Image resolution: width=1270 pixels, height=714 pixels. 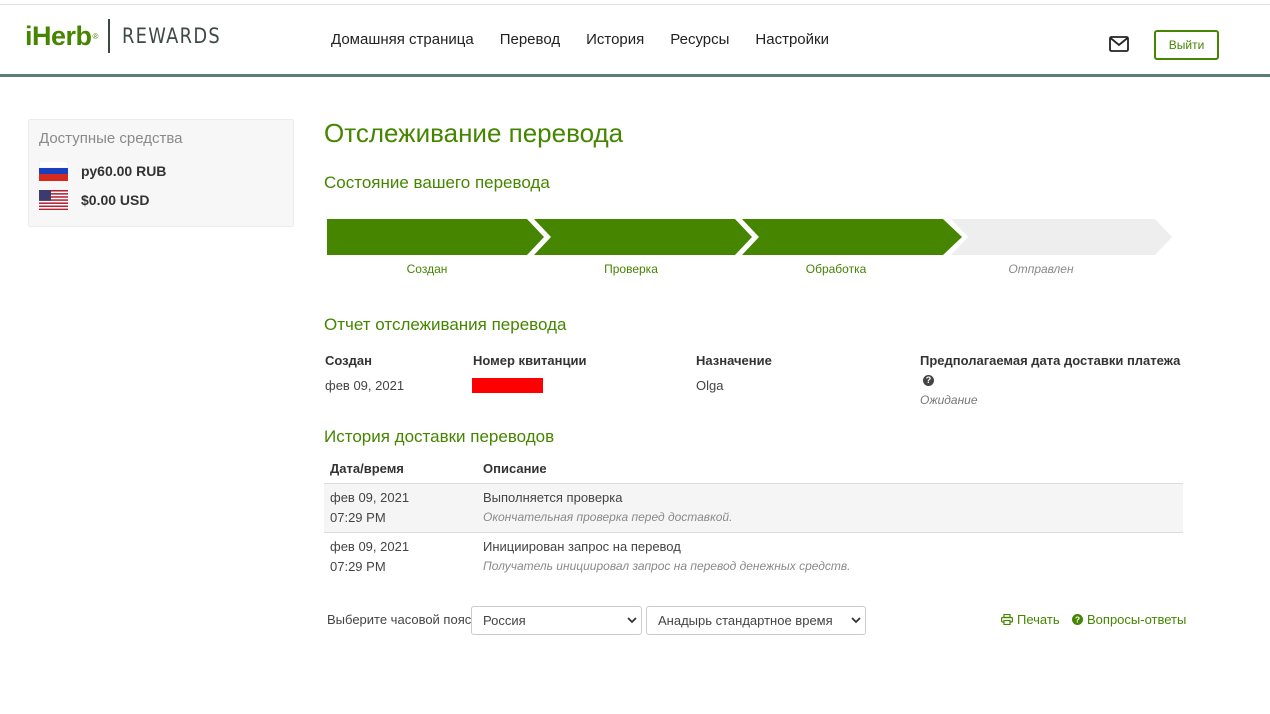 I want to click on history-title: Инициирован запрос на перевод, so click(x=582, y=546).